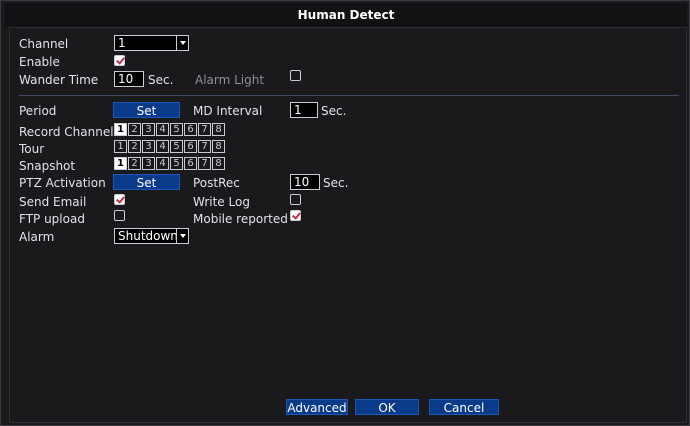 The height and width of the screenshot is (426, 690). Describe the element at coordinates (151, 43) in the screenshot. I see `channel-select: 1` at that location.